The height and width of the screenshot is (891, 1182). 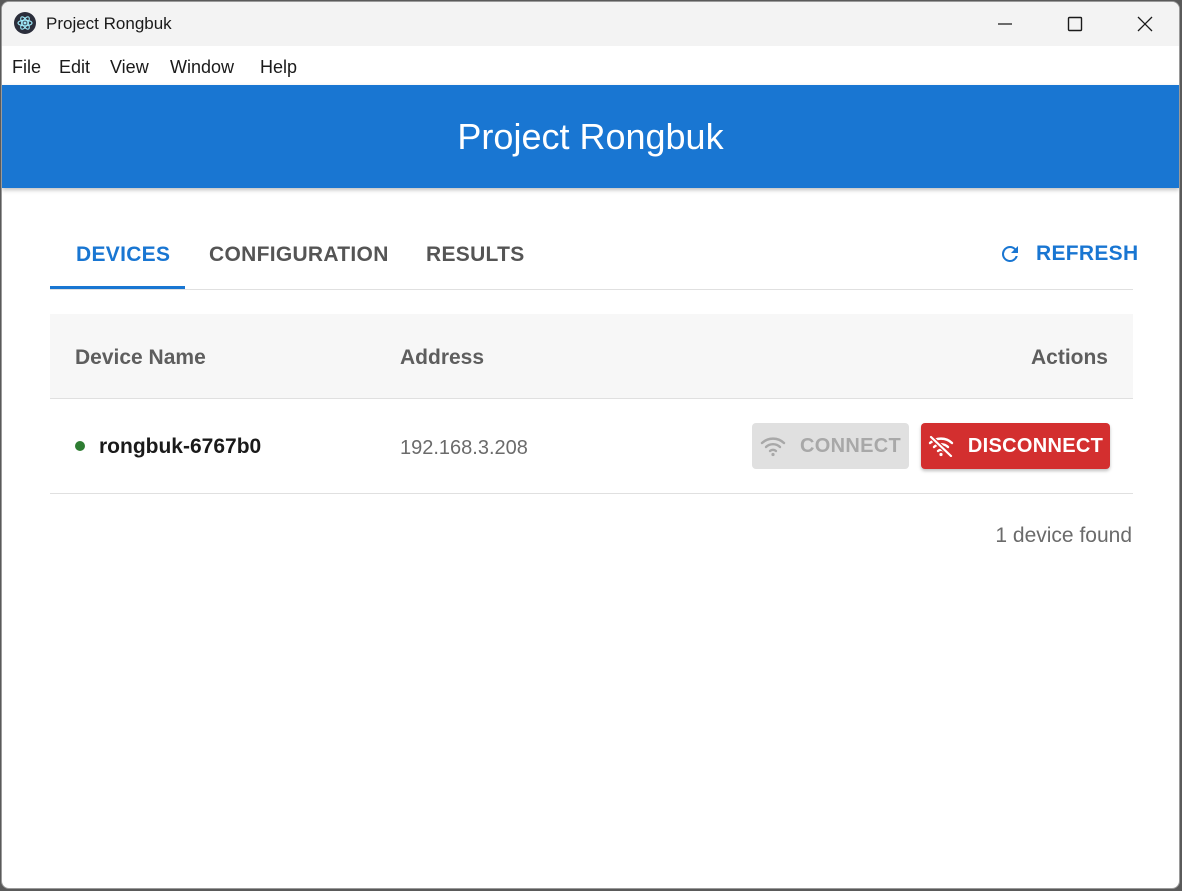 What do you see at coordinates (74, 67) in the screenshot?
I see `menu-edit: Edit` at bounding box center [74, 67].